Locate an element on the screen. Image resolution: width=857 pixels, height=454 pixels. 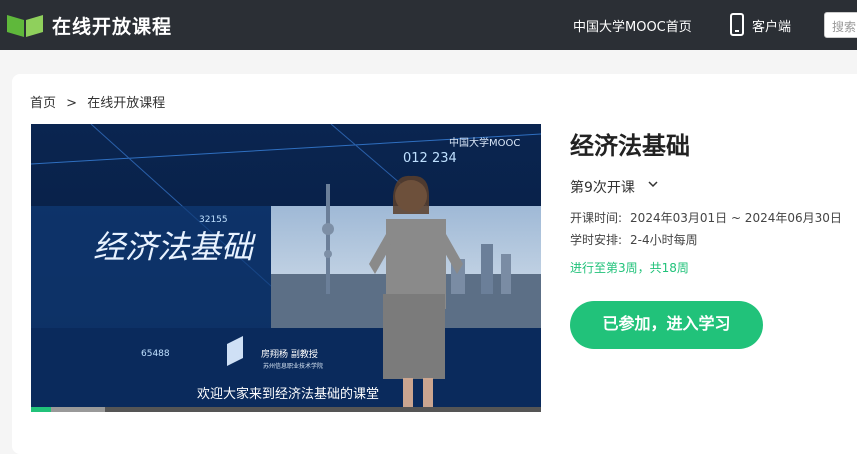
search-input: 搜索 is located at coordinates (840, 25).